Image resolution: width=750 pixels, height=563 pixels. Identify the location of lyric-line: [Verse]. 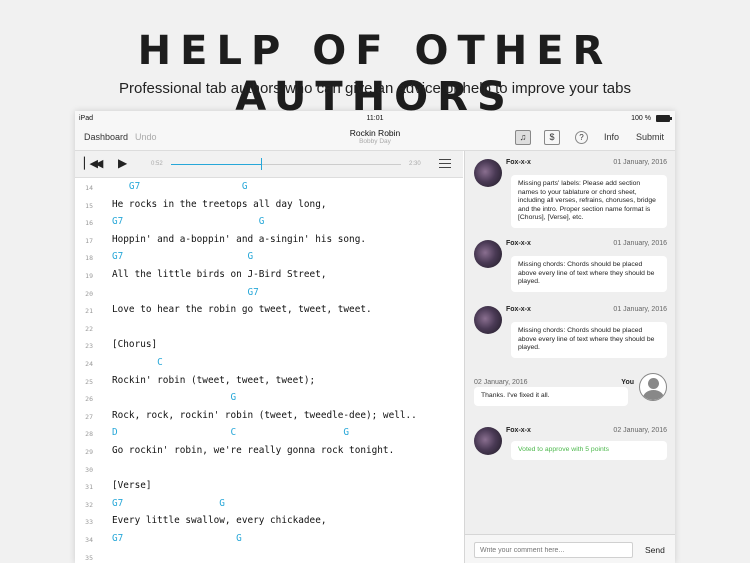
(132, 486).